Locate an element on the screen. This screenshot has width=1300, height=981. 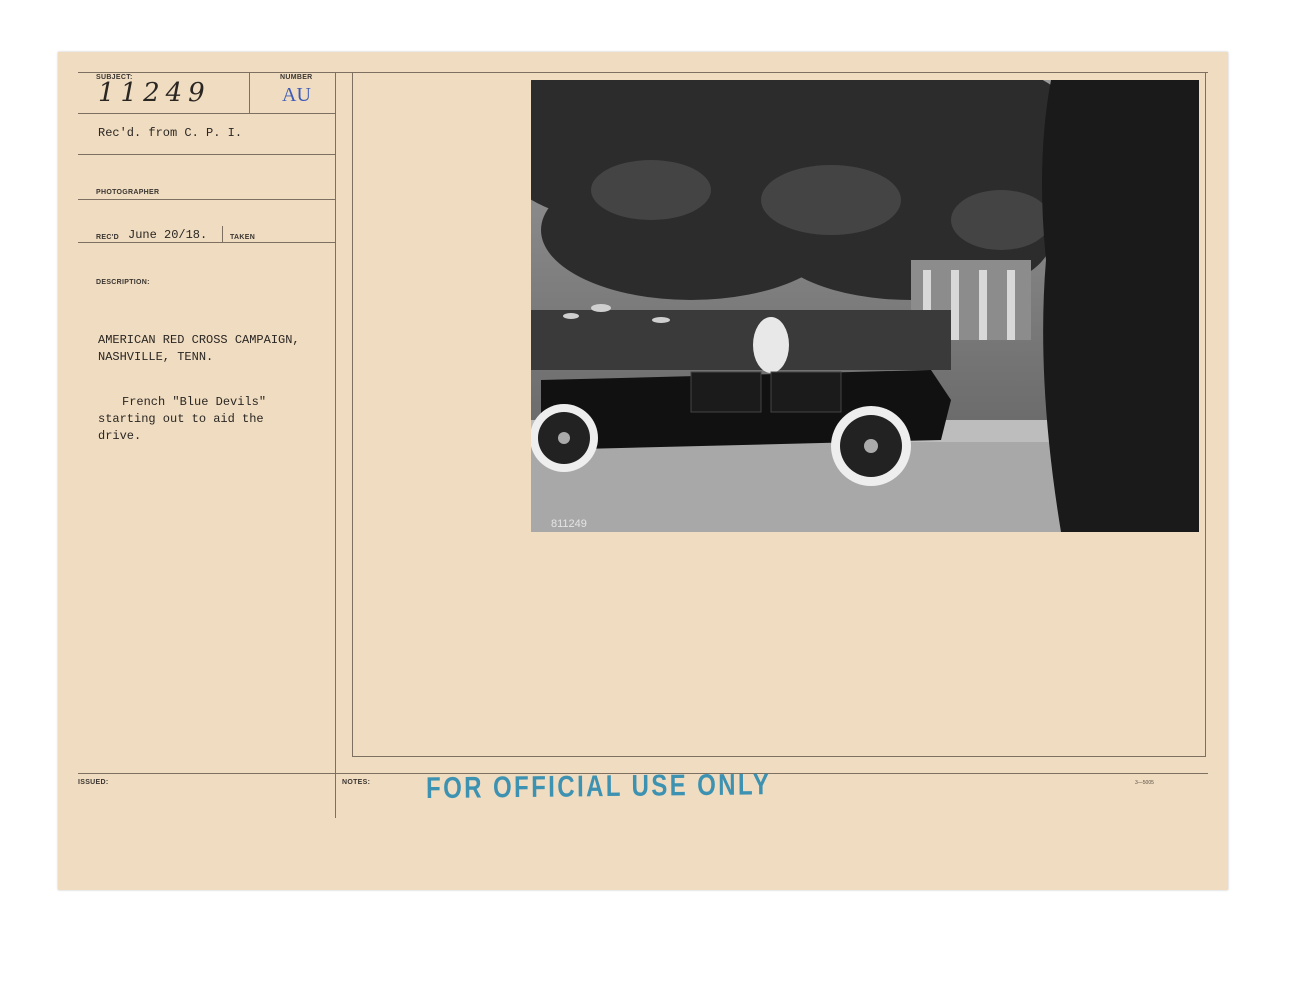
subject-rule is located at coordinates (207, 113).